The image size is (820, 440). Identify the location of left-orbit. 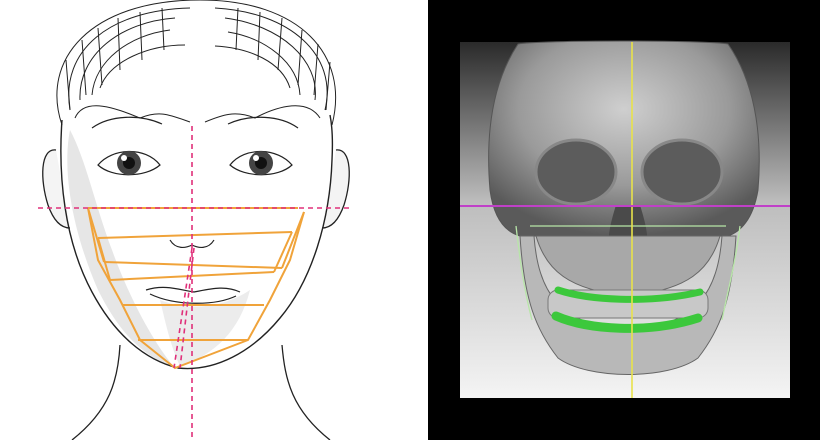
(576, 172).